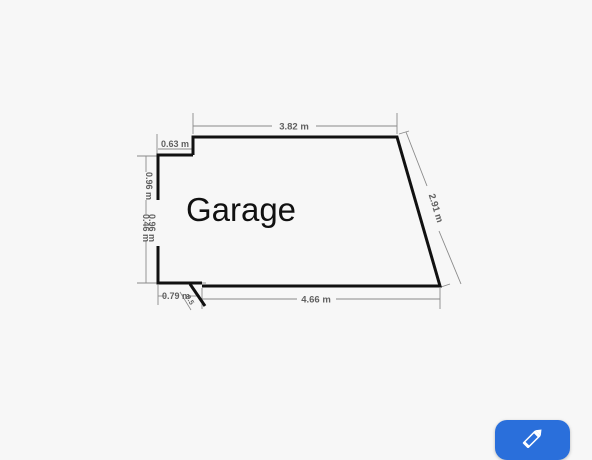 The width and height of the screenshot is (592, 460). Describe the element at coordinates (152, 228) in the screenshot. I see `wall-label-left-lower: 0.96 m` at that location.